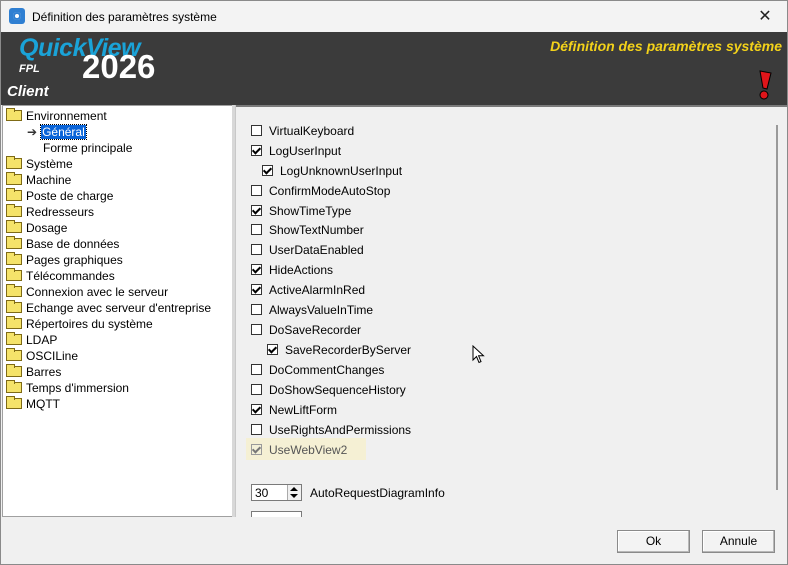 The height and width of the screenshot is (565, 788). I want to click on auto-request-value: 30, so click(261, 493).